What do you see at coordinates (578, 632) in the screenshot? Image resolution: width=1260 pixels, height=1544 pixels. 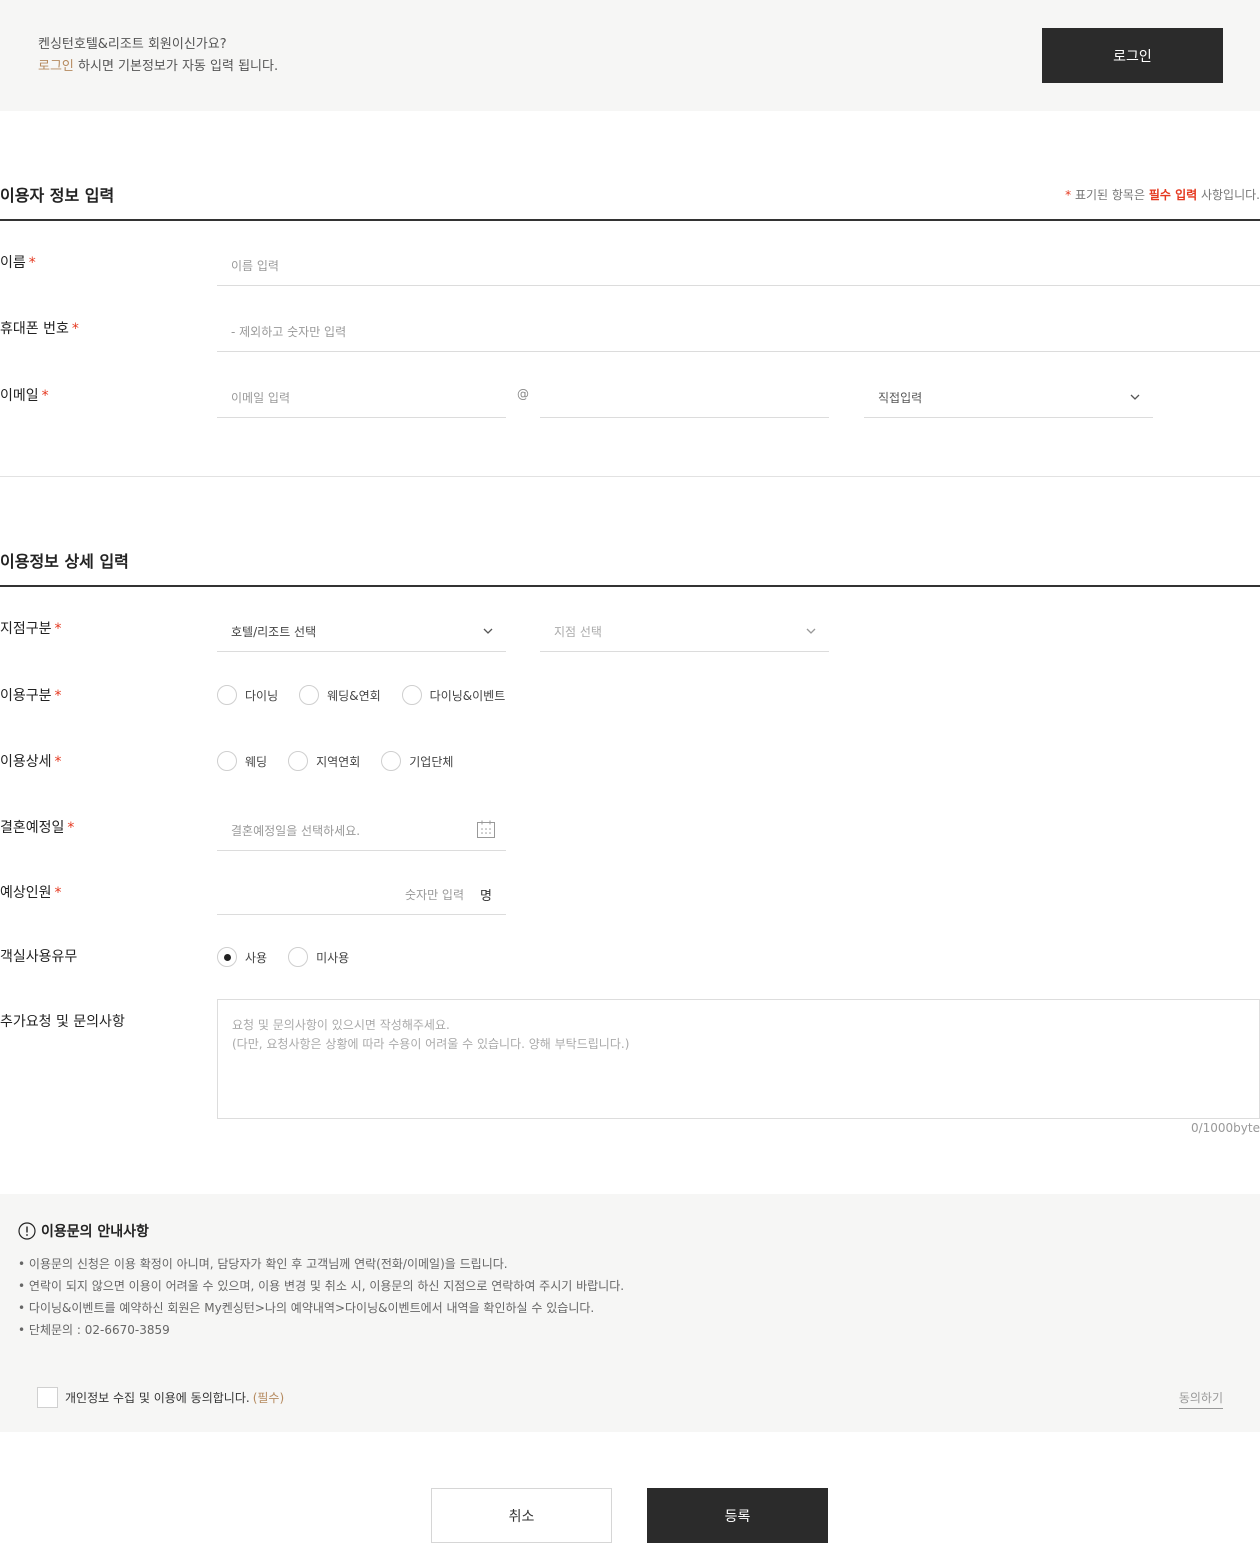 I see `branch-select-value: 지점 선택` at bounding box center [578, 632].